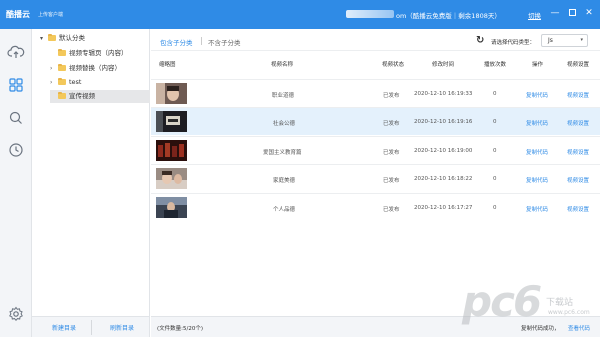 The height and width of the screenshot is (337, 600). What do you see at coordinates (534, 15) in the screenshot?
I see `switch-account-link: 切换` at bounding box center [534, 15].